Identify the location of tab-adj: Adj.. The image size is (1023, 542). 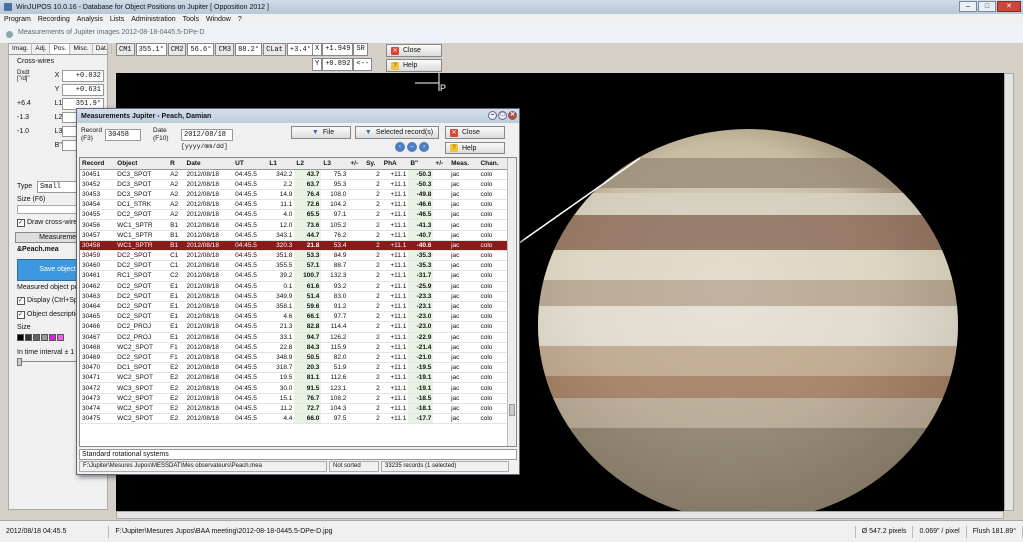
(41, 49).